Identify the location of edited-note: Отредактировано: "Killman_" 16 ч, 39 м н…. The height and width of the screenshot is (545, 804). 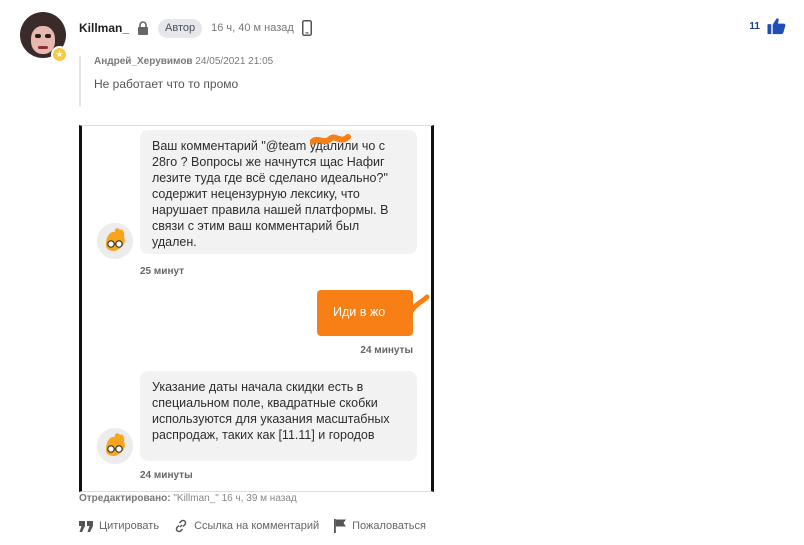
(188, 498).